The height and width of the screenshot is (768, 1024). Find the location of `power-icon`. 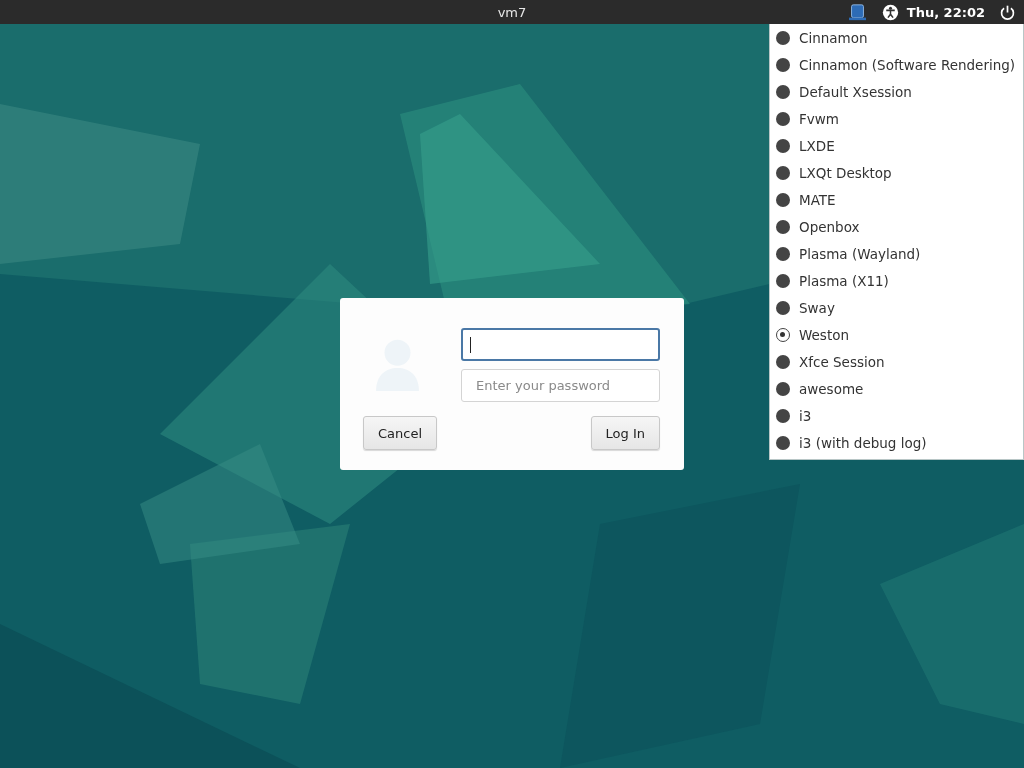

power-icon is located at coordinates (1007, 12).